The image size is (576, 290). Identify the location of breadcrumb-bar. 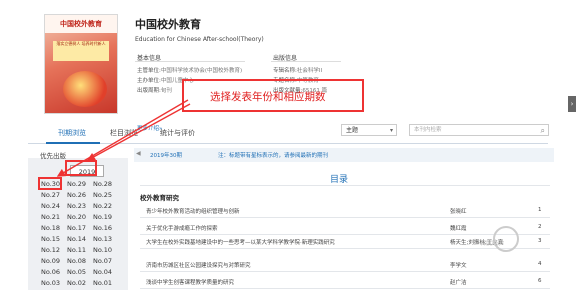
(344, 155).